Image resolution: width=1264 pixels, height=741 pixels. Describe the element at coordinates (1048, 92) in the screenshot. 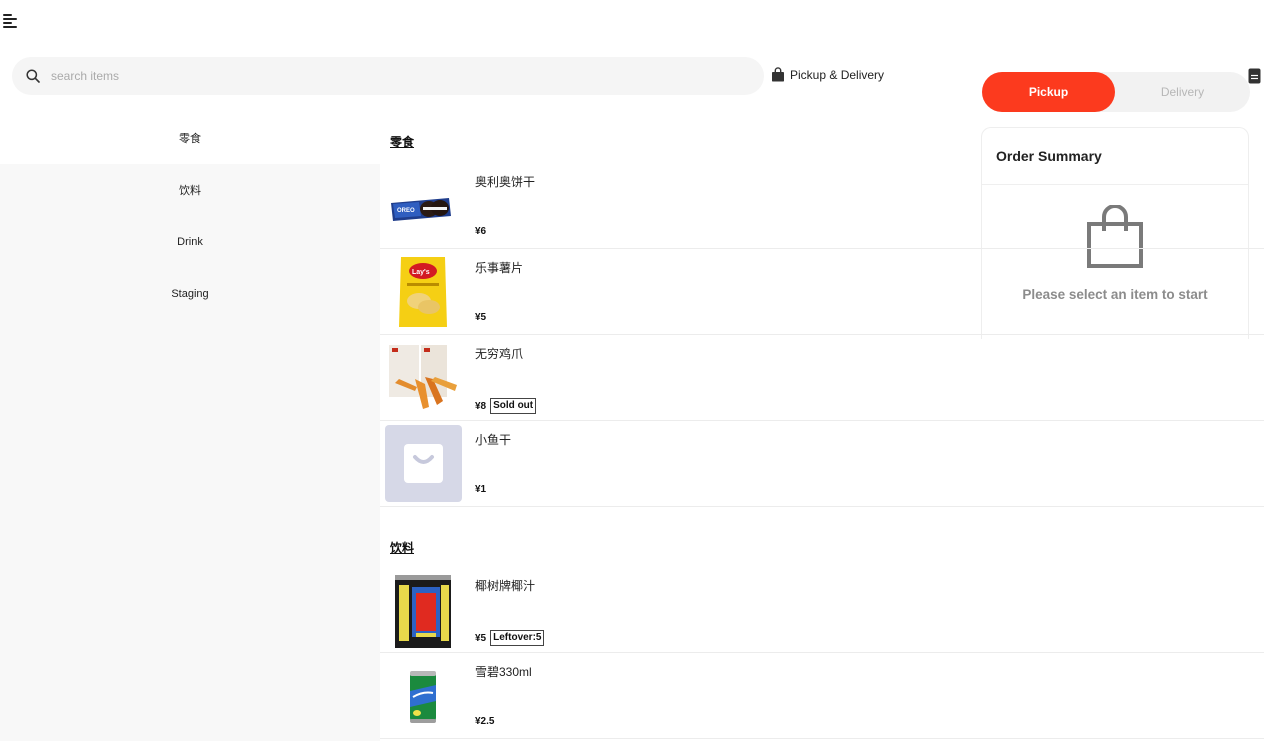

I see `pickup-tab: Pickup` at that location.